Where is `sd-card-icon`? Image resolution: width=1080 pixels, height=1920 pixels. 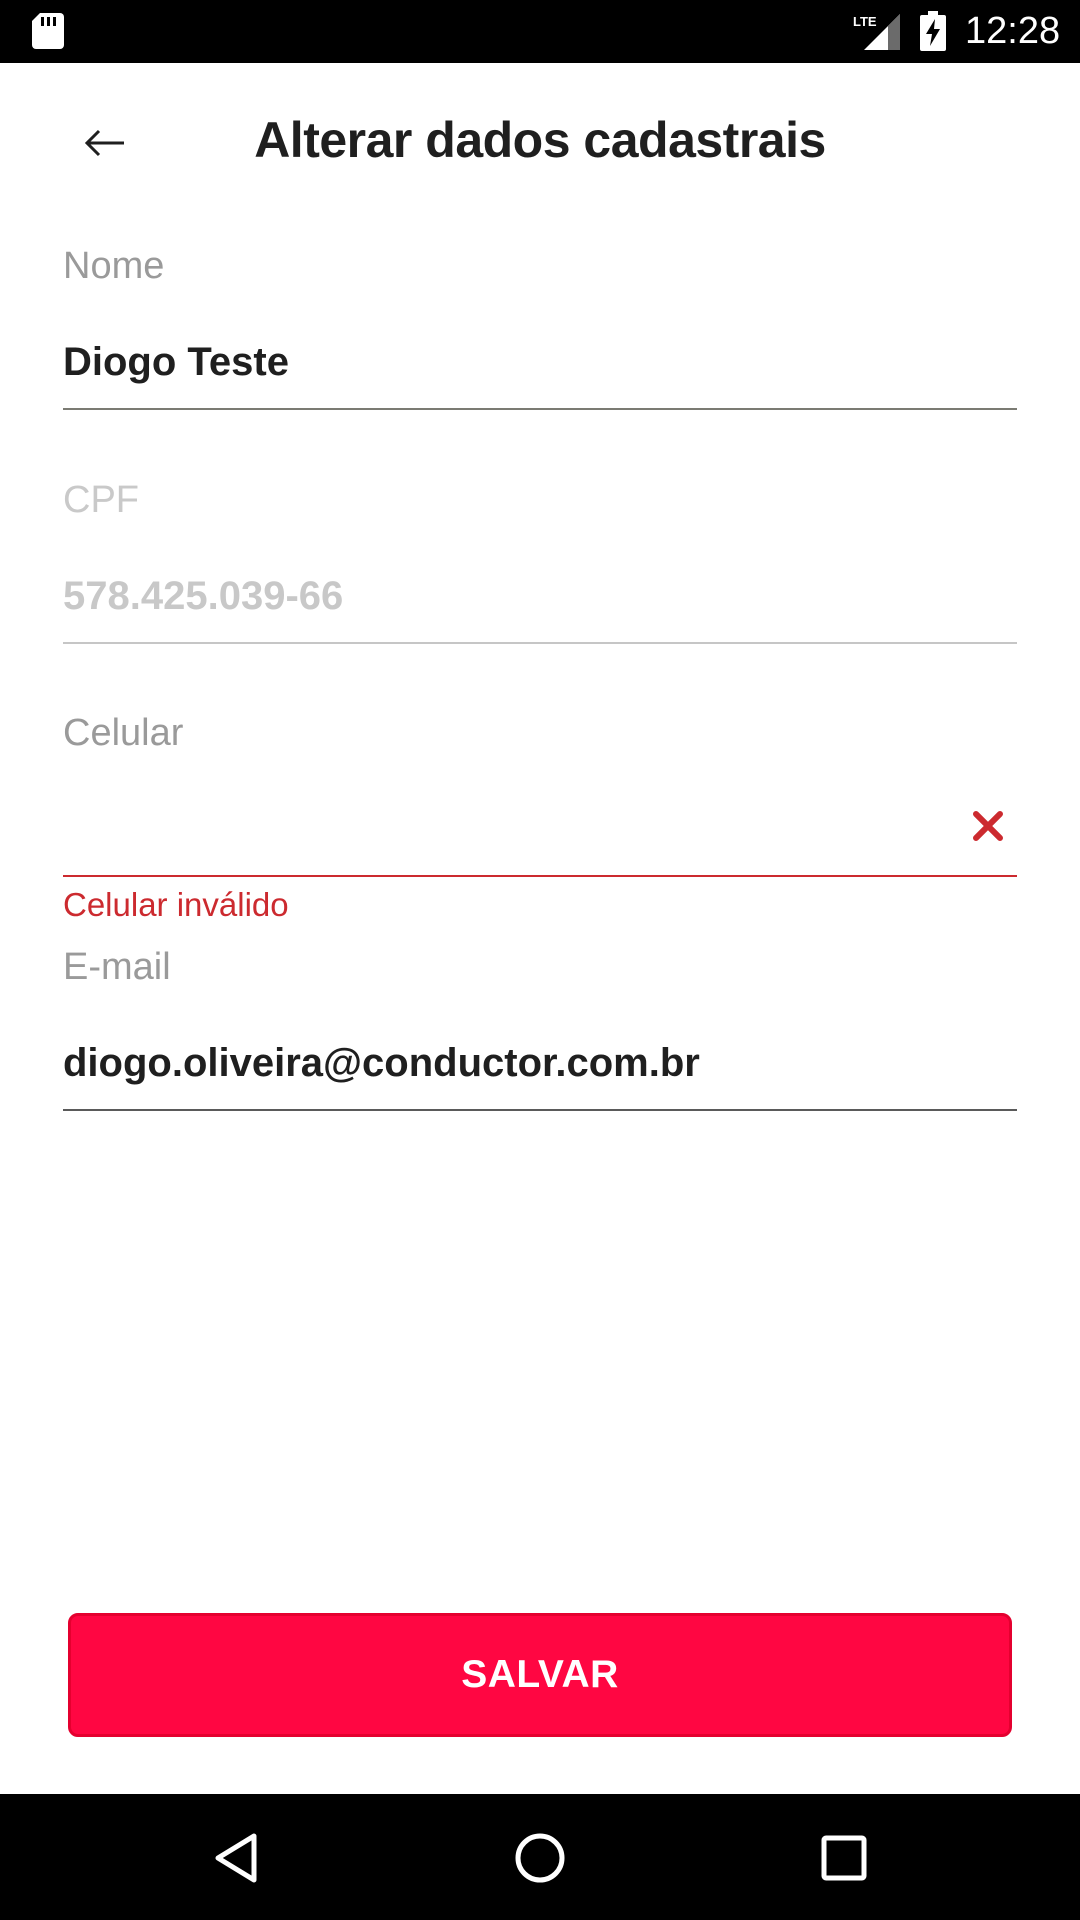 sd-card-icon is located at coordinates (48, 31).